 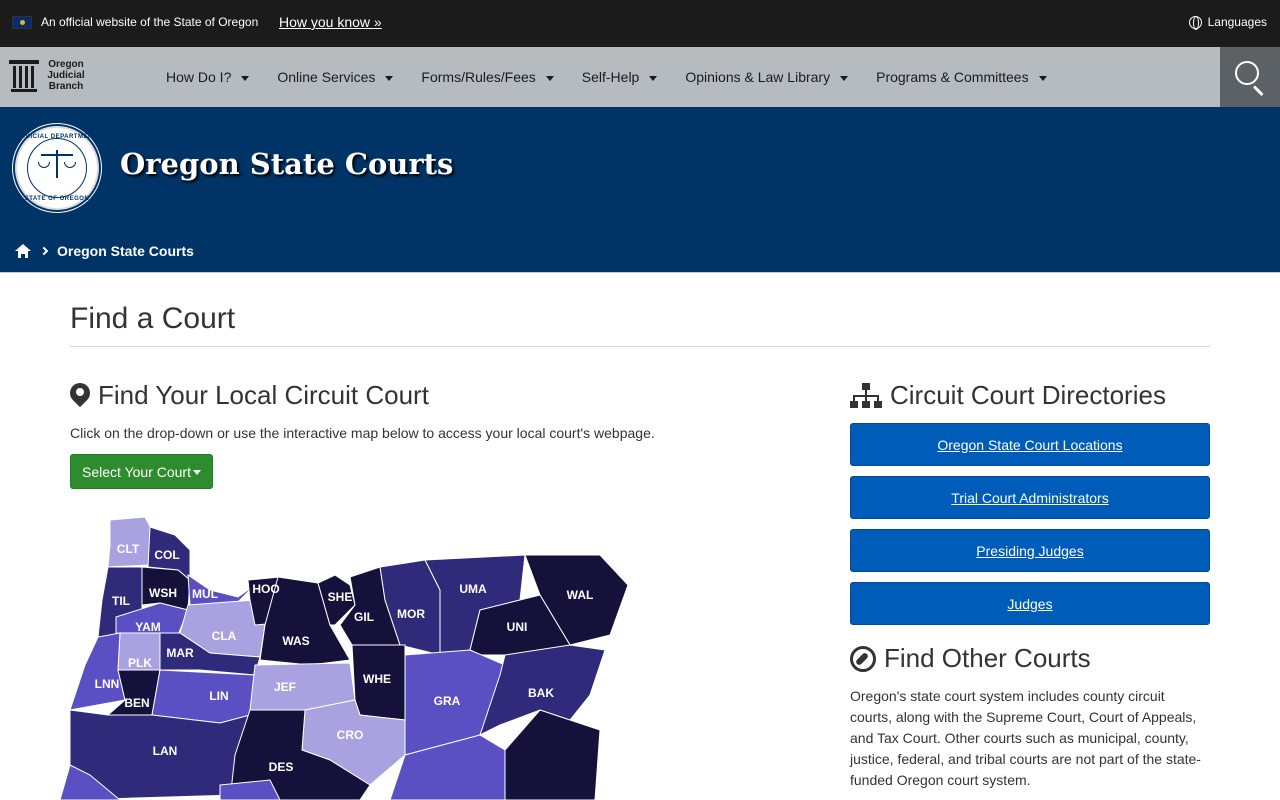 What do you see at coordinates (22, 22) in the screenshot?
I see `oregon-flag-icon` at bounding box center [22, 22].